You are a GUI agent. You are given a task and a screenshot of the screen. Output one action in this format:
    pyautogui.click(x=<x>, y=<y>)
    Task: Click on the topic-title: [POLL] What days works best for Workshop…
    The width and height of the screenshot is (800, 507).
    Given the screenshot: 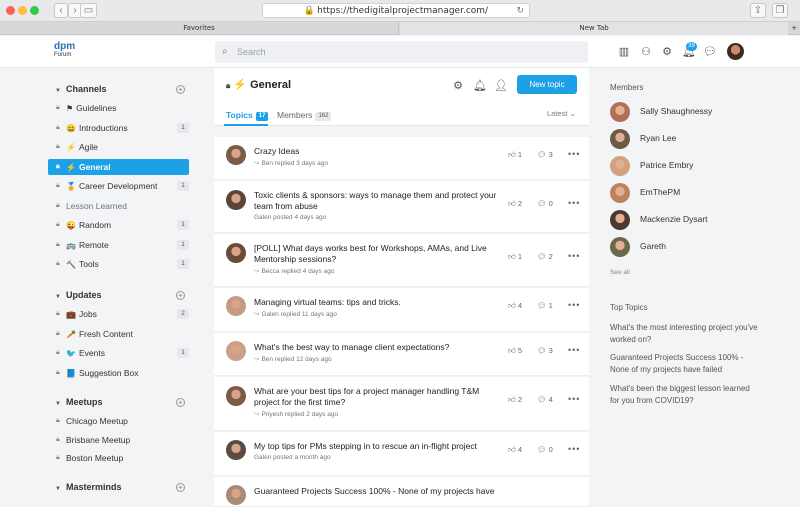 What is the action you would take?
    pyautogui.click(x=380, y=254)
    